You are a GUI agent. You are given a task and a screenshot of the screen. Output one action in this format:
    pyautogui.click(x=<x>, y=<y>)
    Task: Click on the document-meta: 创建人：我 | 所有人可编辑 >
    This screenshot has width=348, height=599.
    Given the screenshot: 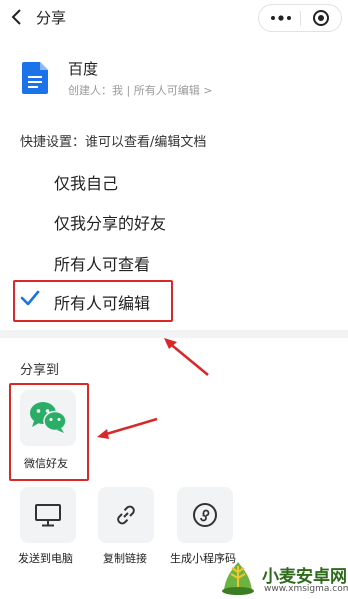 What is the action you would take?
    pyautogui.click(x=140, y=90)
    